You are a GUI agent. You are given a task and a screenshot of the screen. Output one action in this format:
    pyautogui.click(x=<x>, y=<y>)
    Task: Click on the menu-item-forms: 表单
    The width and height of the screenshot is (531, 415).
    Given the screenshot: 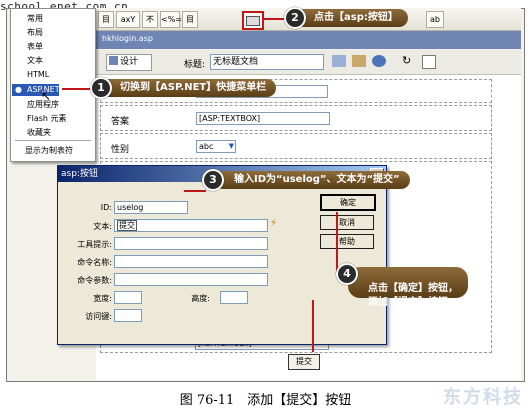 What is the action you would take?
    pyautogui.click(x=35, y=46)
    